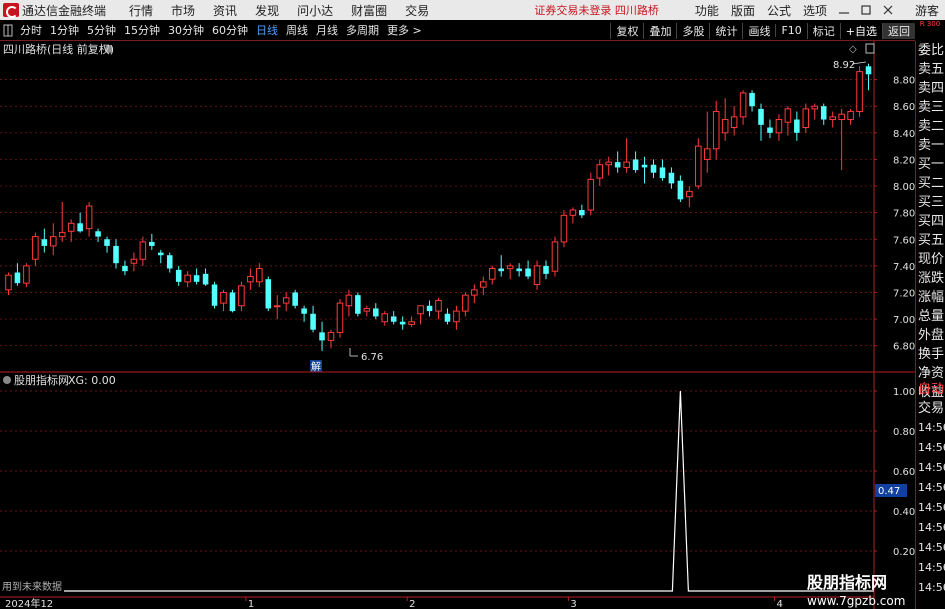 The width and height of the screenshot is (945, 609). I want to click on watermark-url: www.7gpzb.com, so click(856, 601).